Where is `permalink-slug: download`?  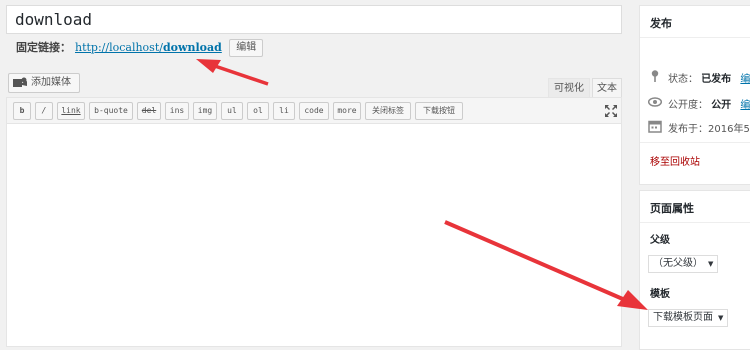
permalink-slug: download is located at coordinates (192, 47).